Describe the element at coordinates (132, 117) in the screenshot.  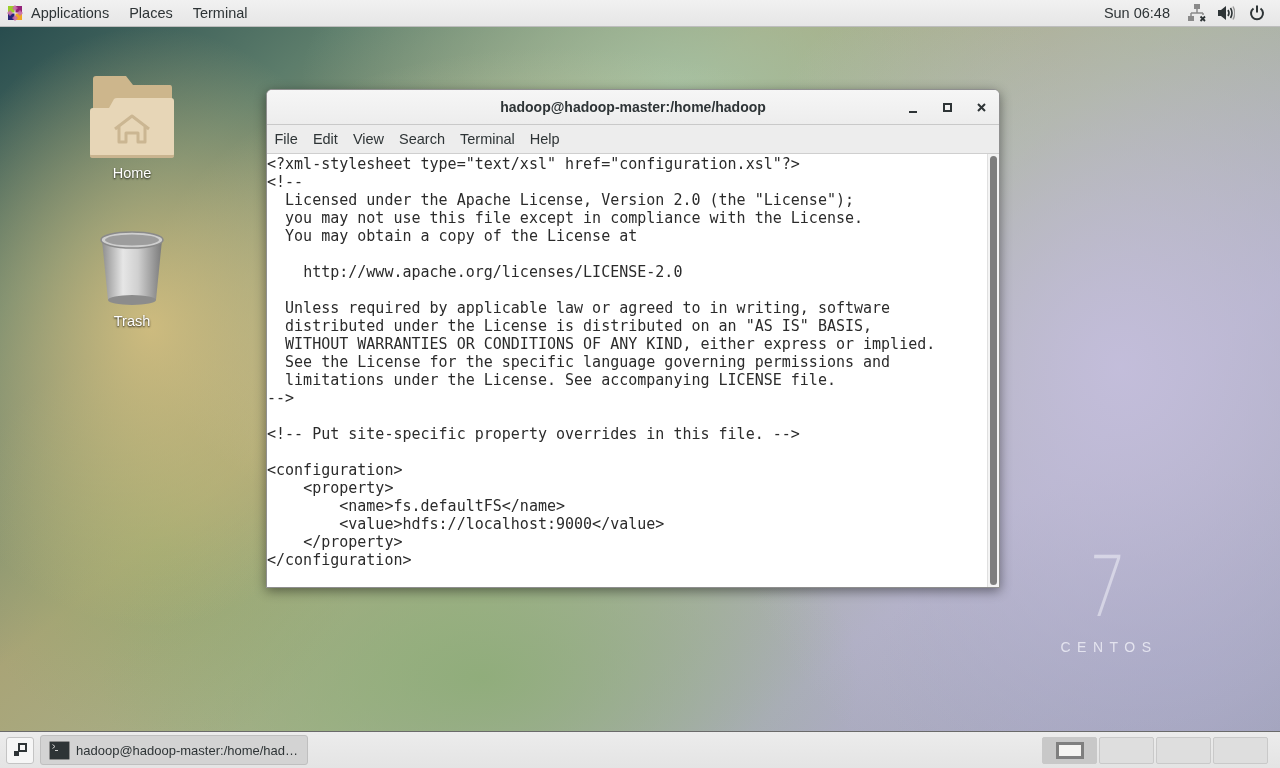
I see `folder-icon` at that location.